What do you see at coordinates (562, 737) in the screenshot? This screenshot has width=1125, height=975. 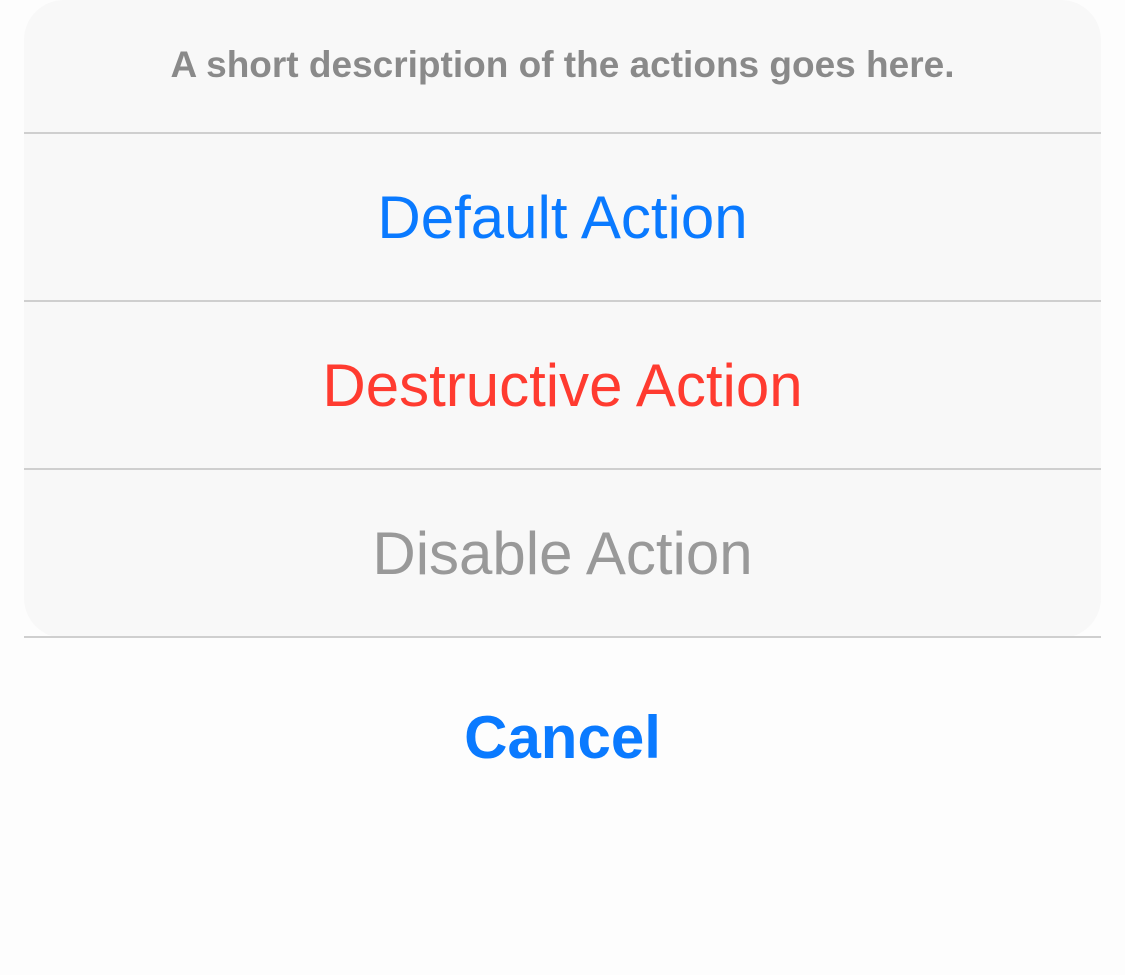 I see `cancel-label: Cancel` at bounding box center [562, 737].